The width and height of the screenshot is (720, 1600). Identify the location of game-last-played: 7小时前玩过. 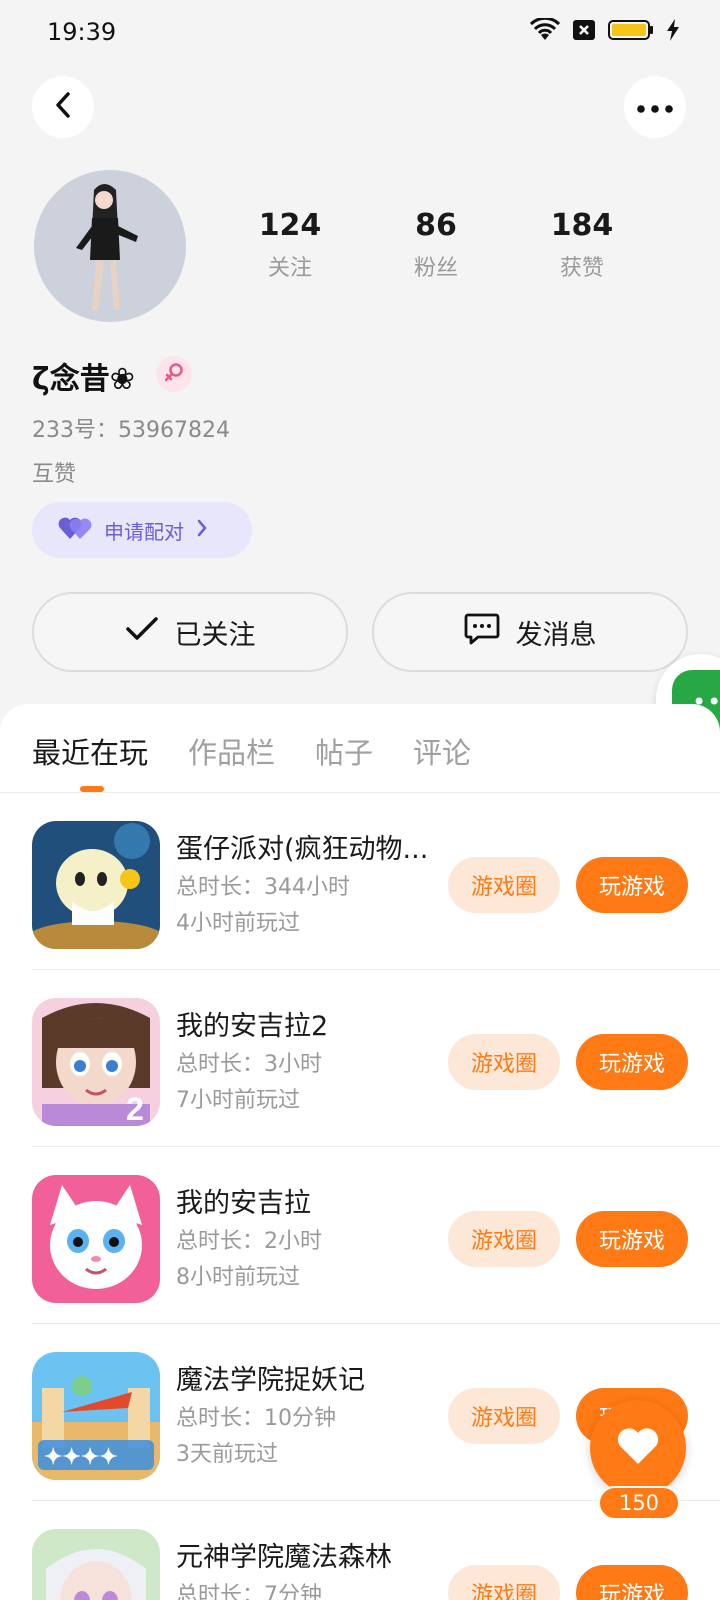
(238, 1100).